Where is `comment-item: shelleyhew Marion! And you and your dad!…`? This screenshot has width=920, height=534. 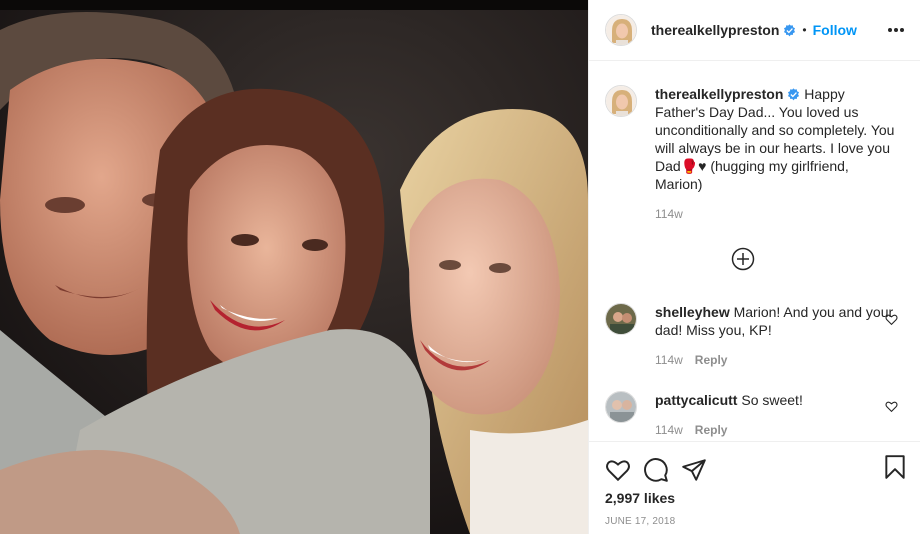 comment-item: shelleyhew Marion! And you and your dad!… is located at coordinates (754, 335).